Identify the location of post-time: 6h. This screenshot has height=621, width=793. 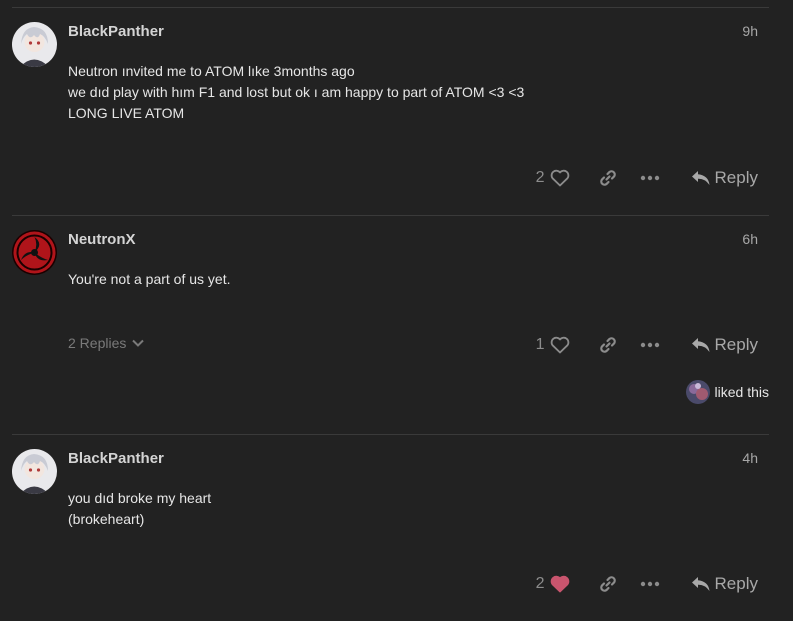
(750, 239).